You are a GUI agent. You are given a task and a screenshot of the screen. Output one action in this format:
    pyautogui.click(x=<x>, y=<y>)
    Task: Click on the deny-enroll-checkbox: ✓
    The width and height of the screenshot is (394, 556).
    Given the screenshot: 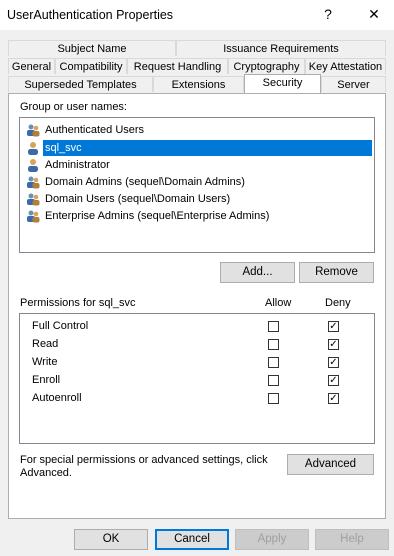 What is the action you would take?
    pyautogui.click(x=333, y=380)
    